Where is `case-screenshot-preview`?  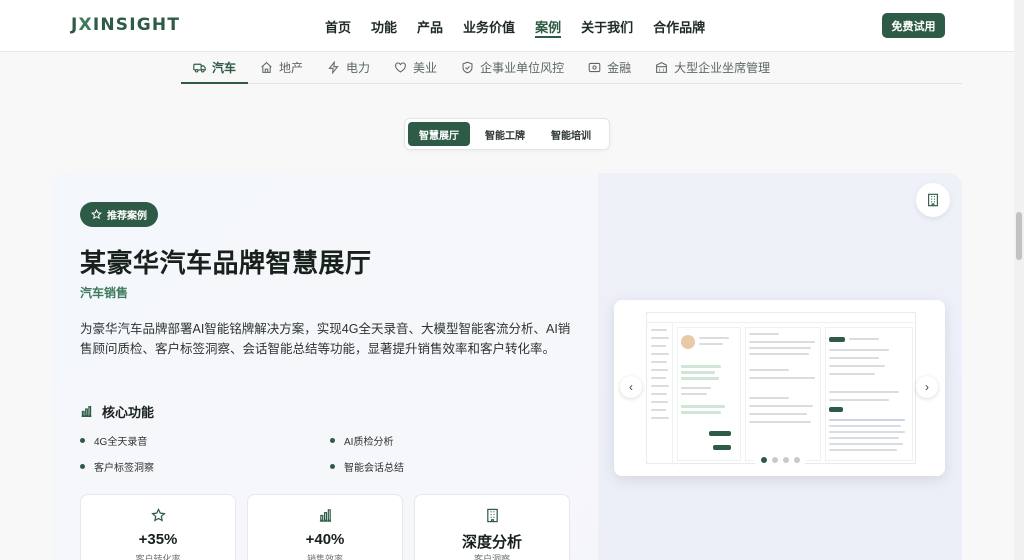 case-screenshot-preview is located at coordinates (779, 388).